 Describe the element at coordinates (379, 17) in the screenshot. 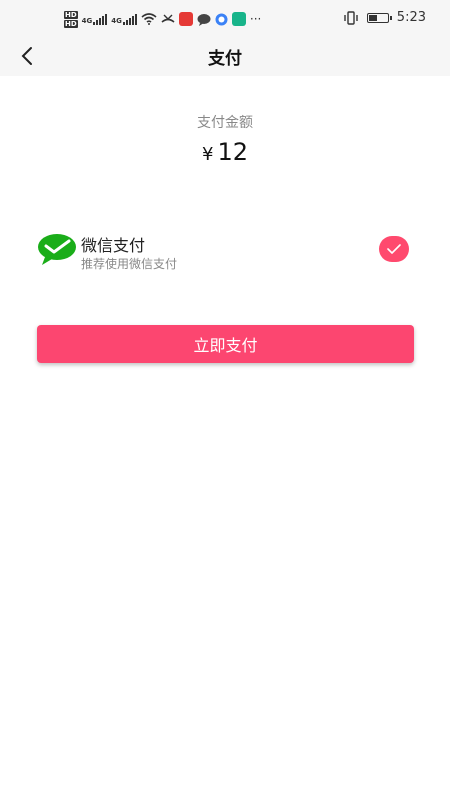

I see `battery-icon` at that location.